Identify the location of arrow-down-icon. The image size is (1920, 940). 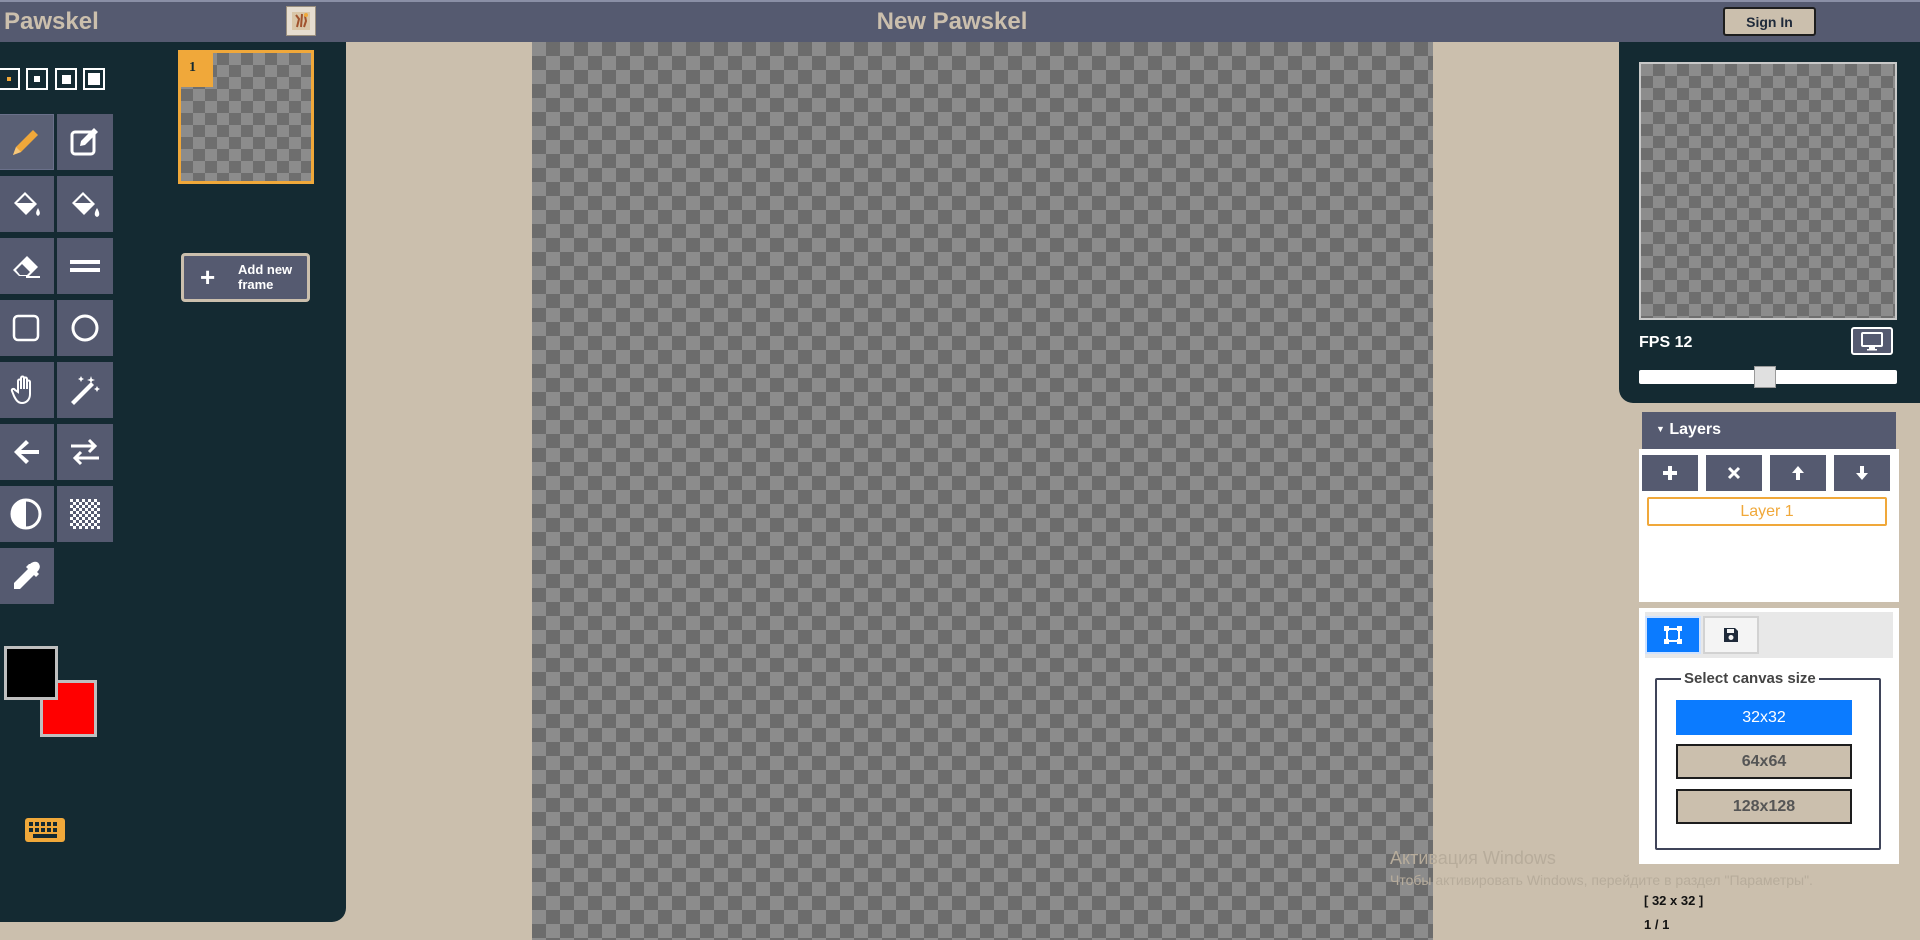
(1862, 473).